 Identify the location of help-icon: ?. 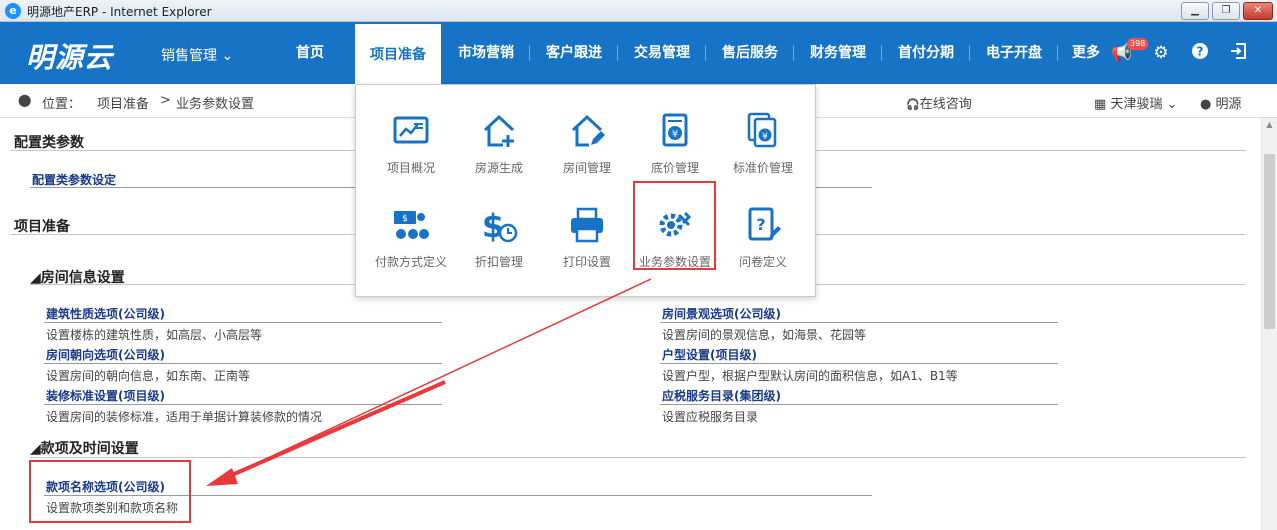
(1200, 53).